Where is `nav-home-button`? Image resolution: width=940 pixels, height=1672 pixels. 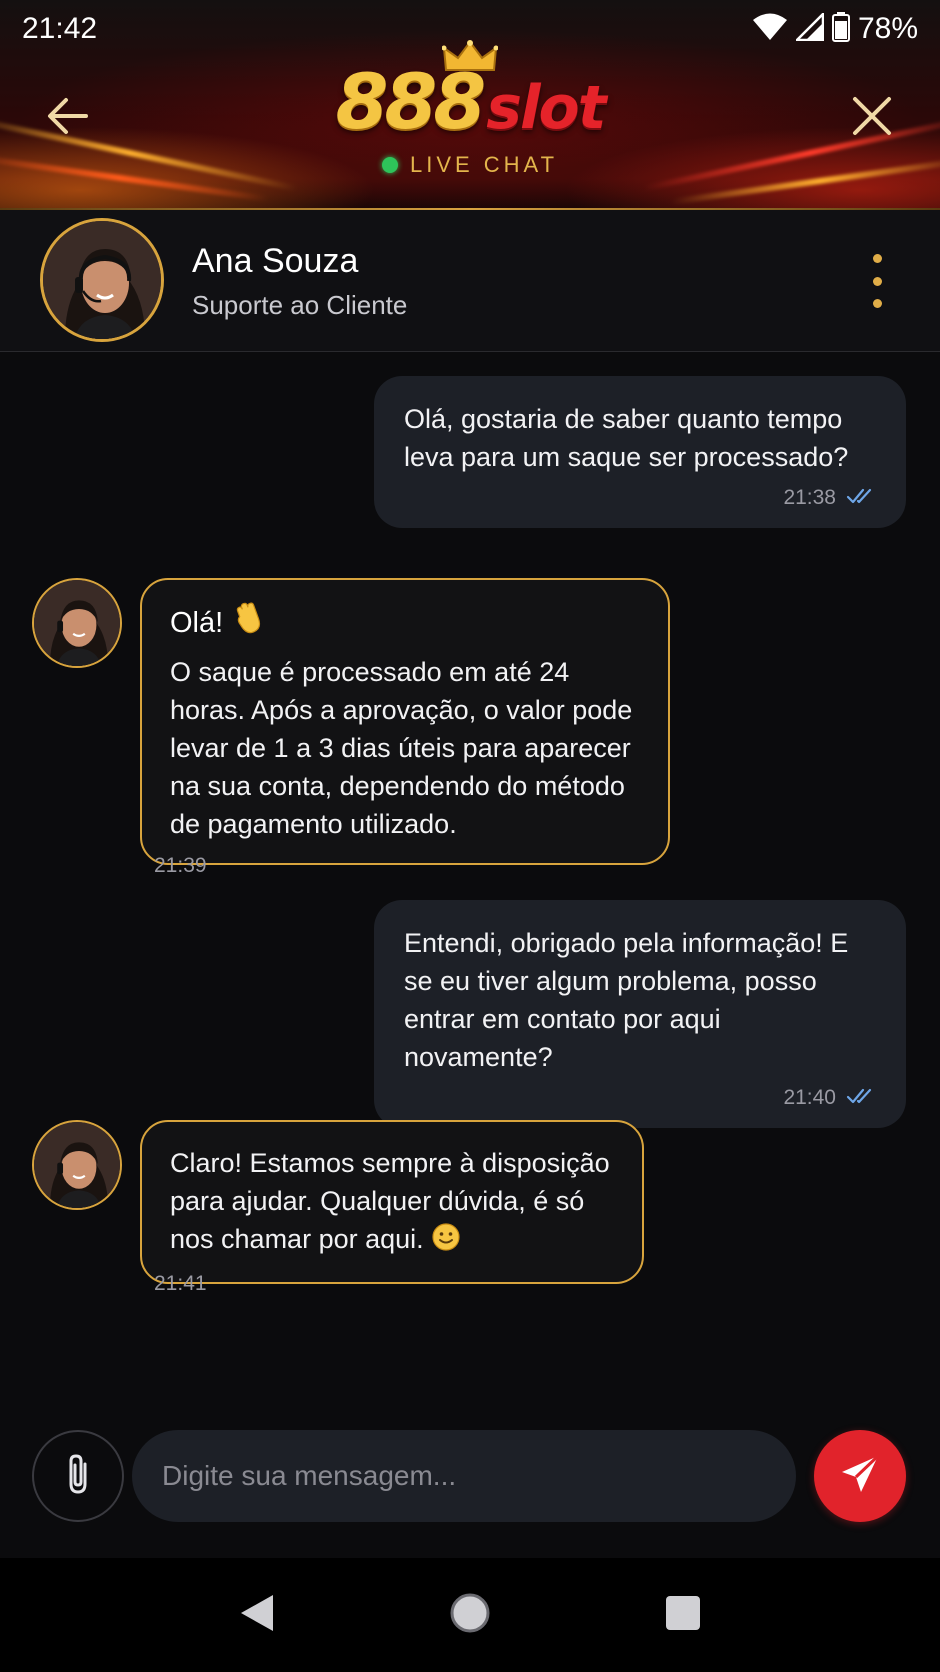 nav-home-button is located at coordinates (470, 1615).